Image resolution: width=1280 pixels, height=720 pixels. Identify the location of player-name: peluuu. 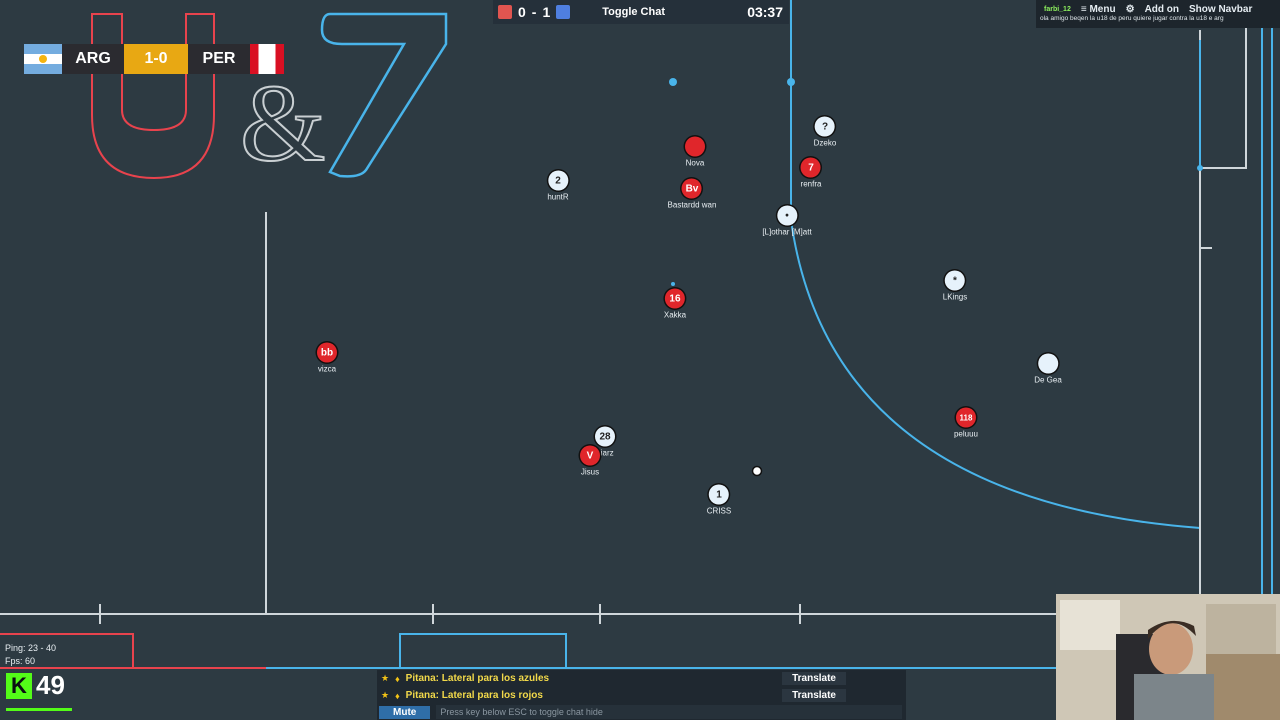
(966, 434).